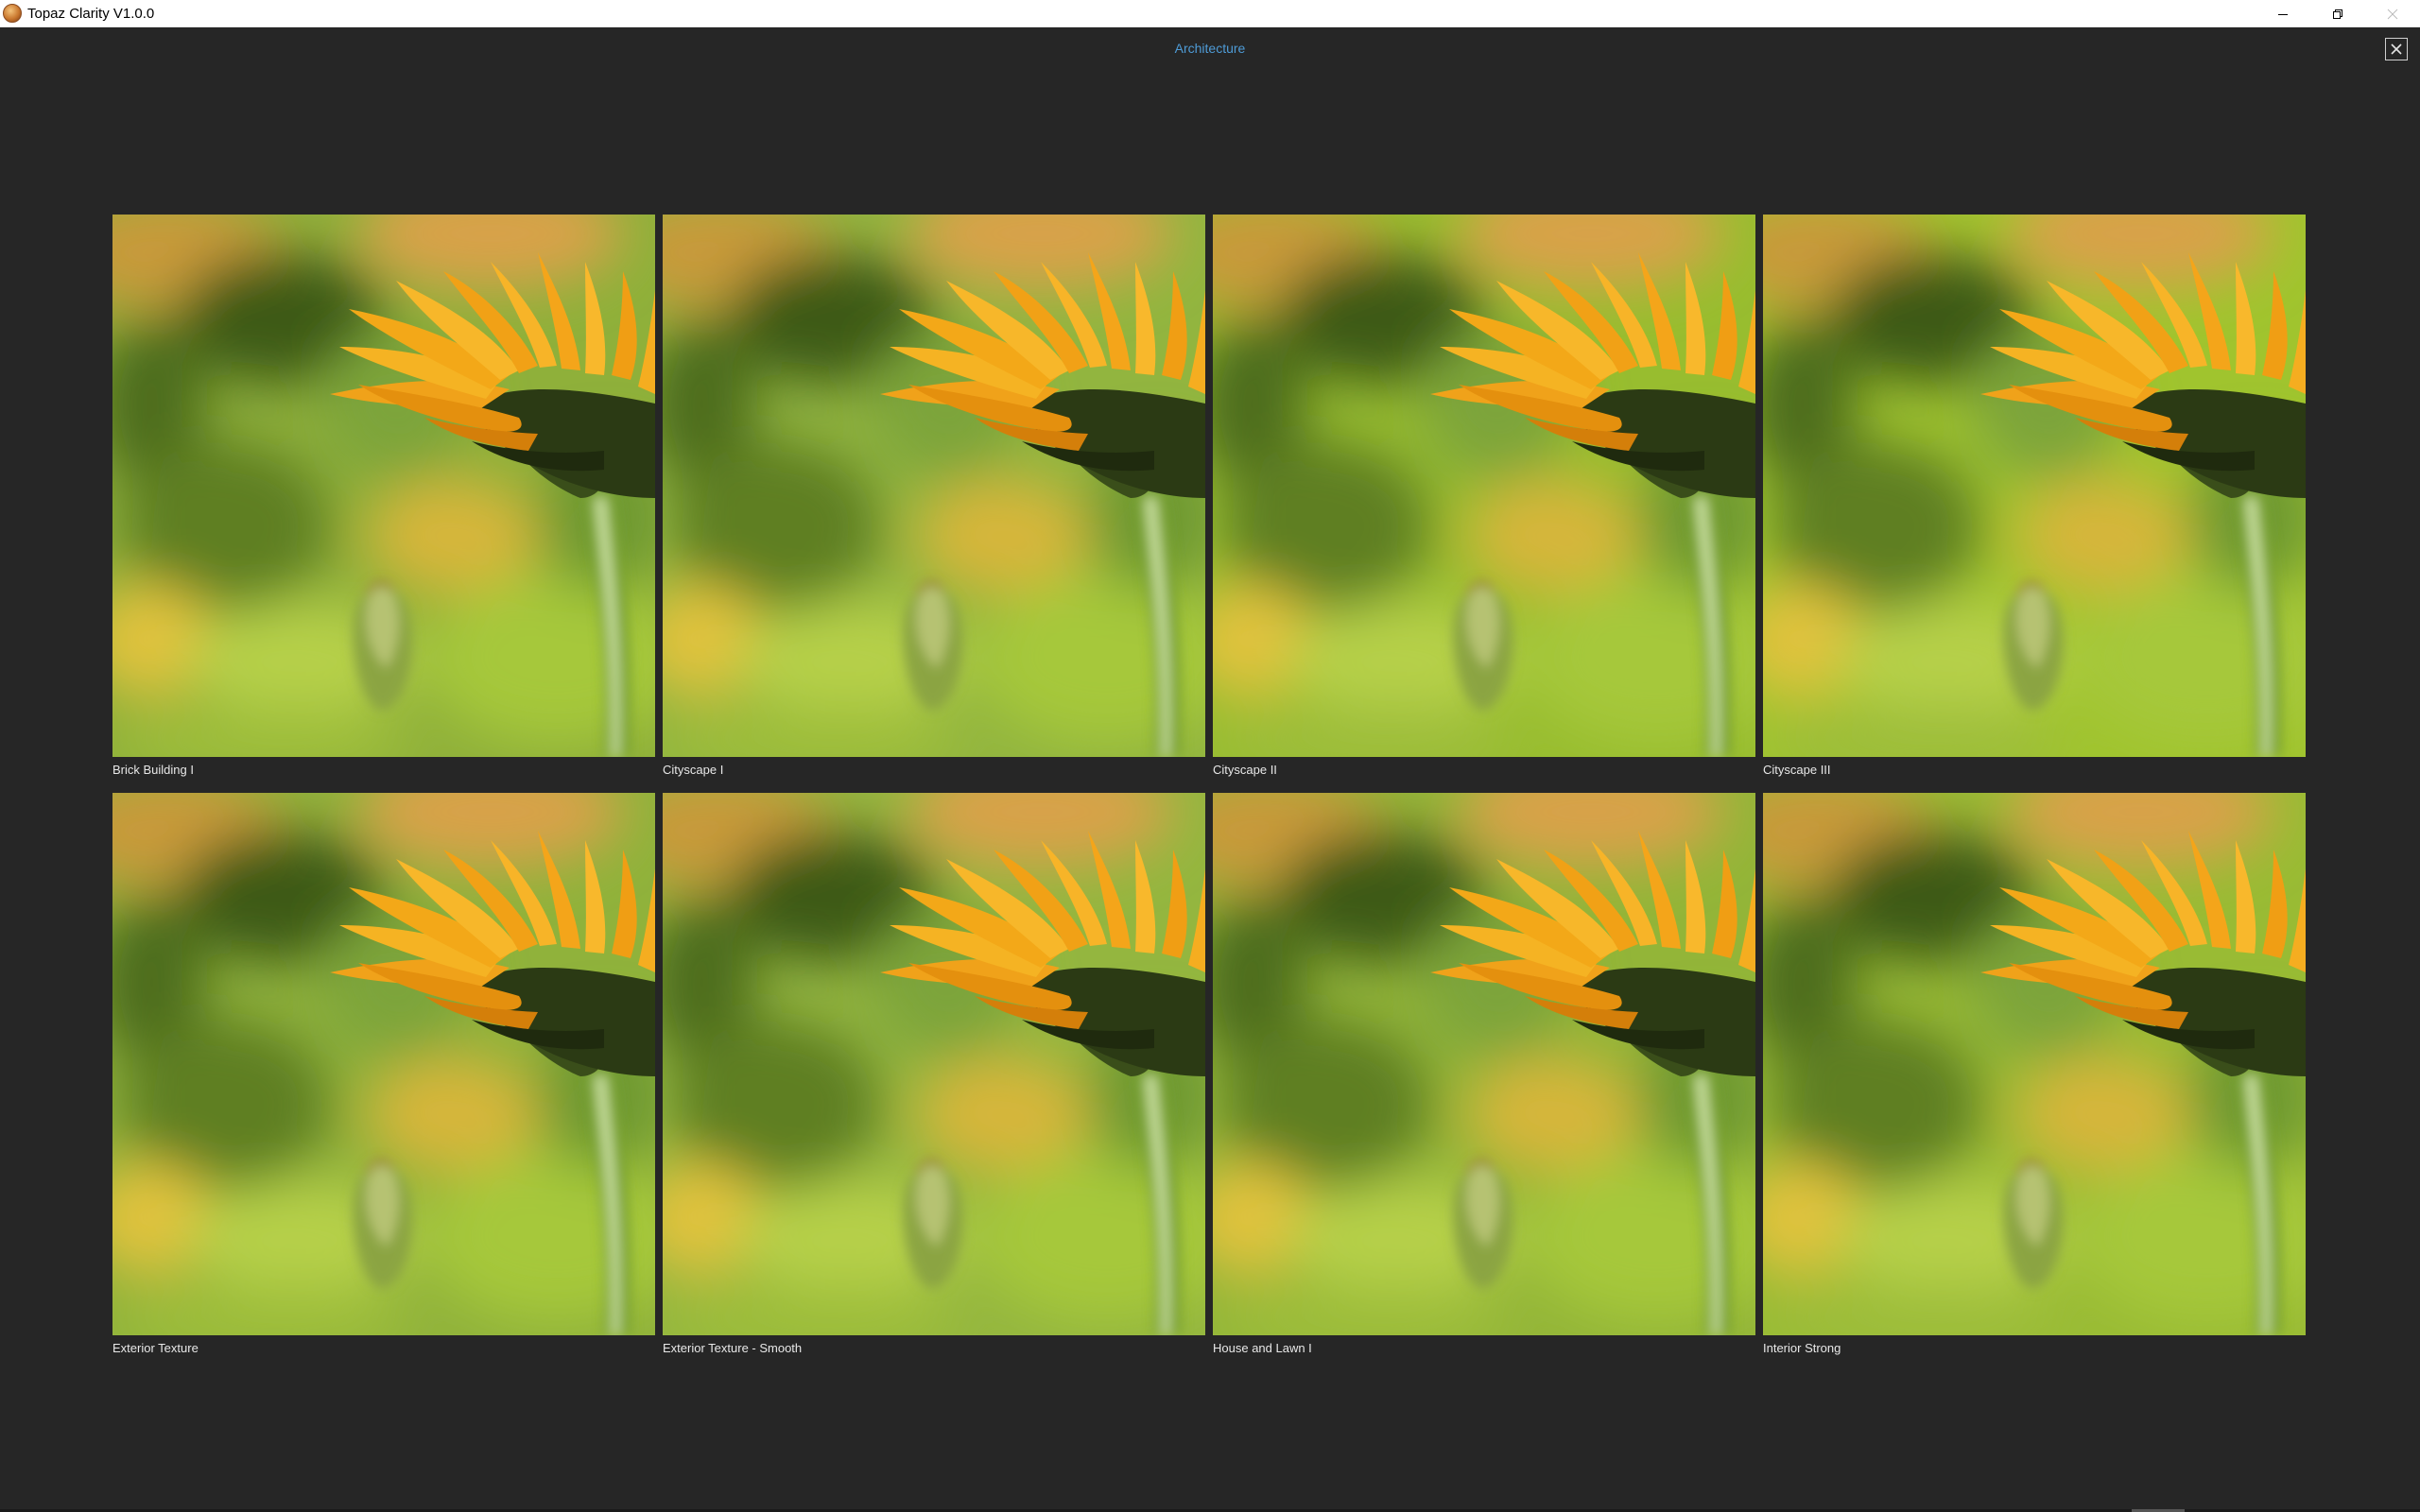 The height and width of the screenshot is (1512, 2420). I want to click on preset-tile-1: Brick Building I, so click(383, 497).